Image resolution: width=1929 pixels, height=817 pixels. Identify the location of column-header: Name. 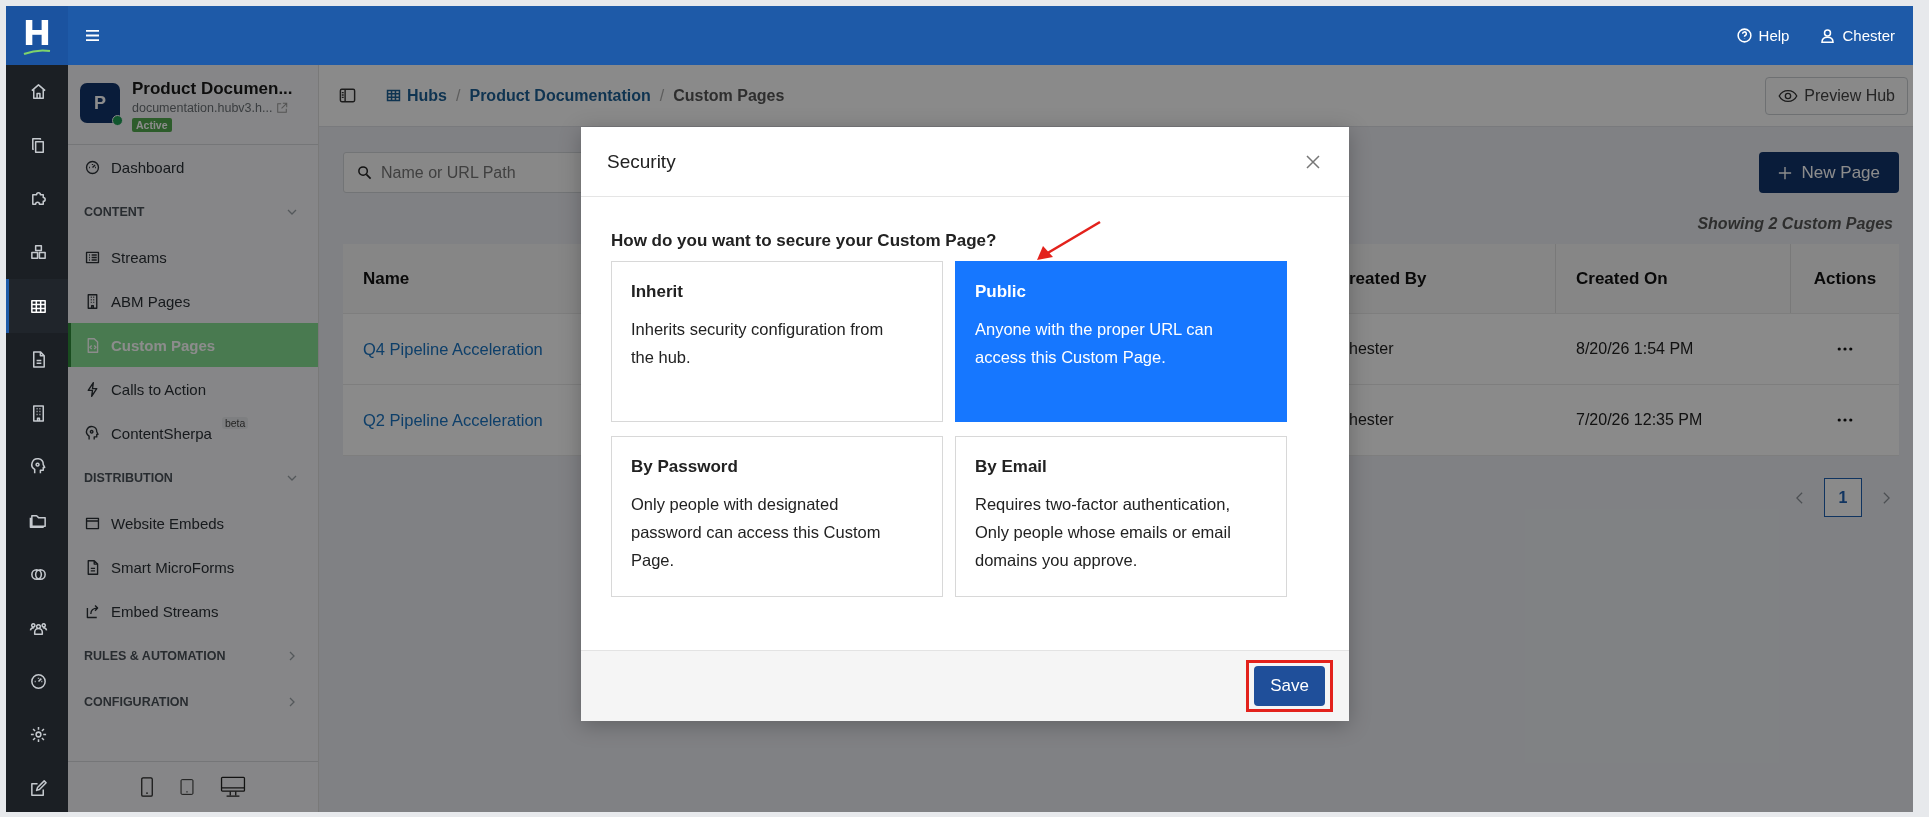
(386, 278).